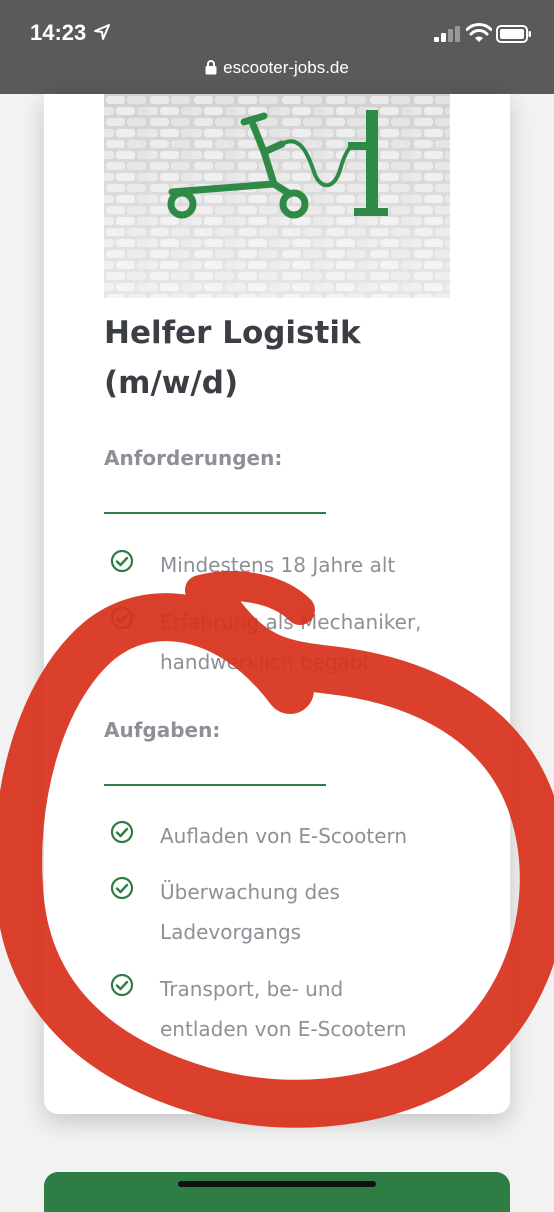 This screenshot has height=1212, width=554. Describe the element at coordinates (193, 458) in the screenshot. I see `requirements-heading: Anforderungen:` at that location.